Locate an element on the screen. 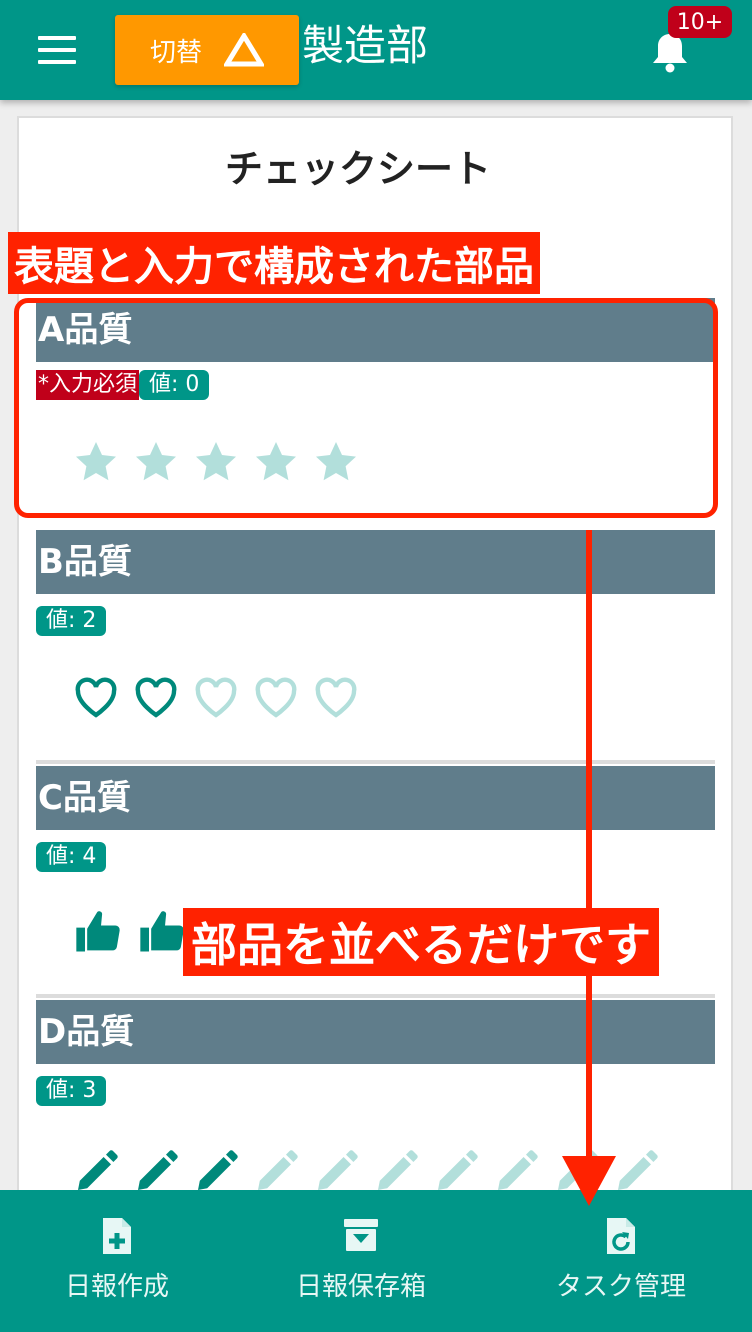 Image resolution: width=752 pixels, height=1332 pixels. warning-triangle-icon is located at coordinates (244, 50).